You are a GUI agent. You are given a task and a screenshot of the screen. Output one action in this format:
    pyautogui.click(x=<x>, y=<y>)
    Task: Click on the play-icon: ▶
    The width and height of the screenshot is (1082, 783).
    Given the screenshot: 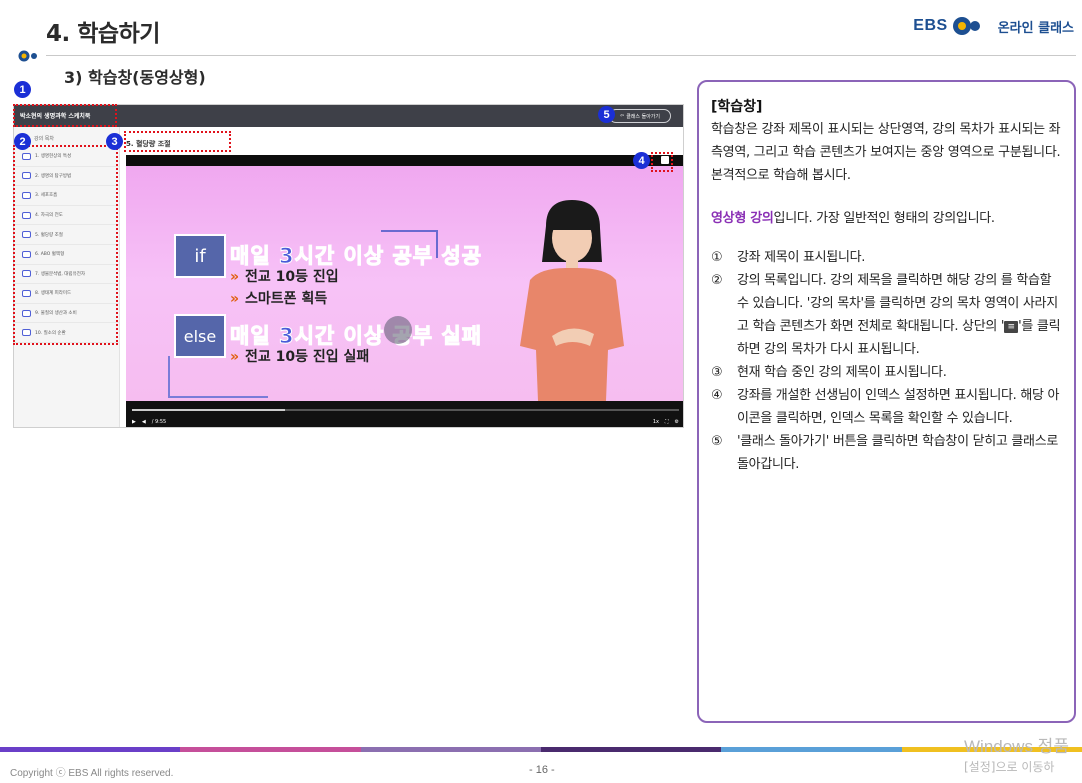 What is the action you would take?
    pyautogui.click(x=134, y=422)
    